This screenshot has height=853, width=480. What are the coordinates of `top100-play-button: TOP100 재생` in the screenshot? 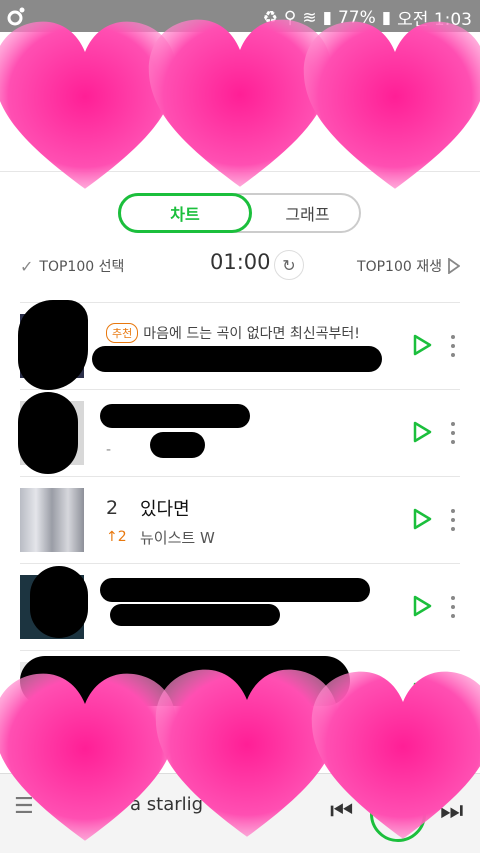 It's located at (408, 266).